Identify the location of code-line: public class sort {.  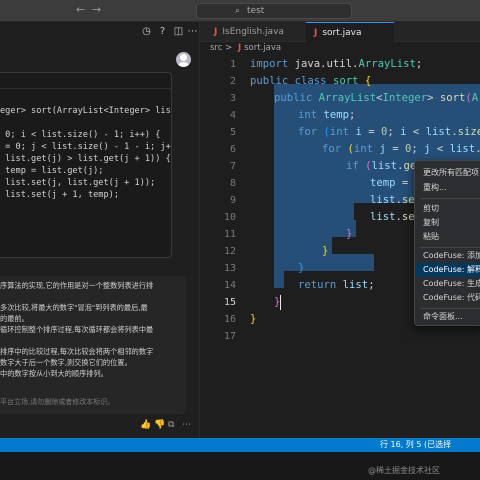
(311, 81).